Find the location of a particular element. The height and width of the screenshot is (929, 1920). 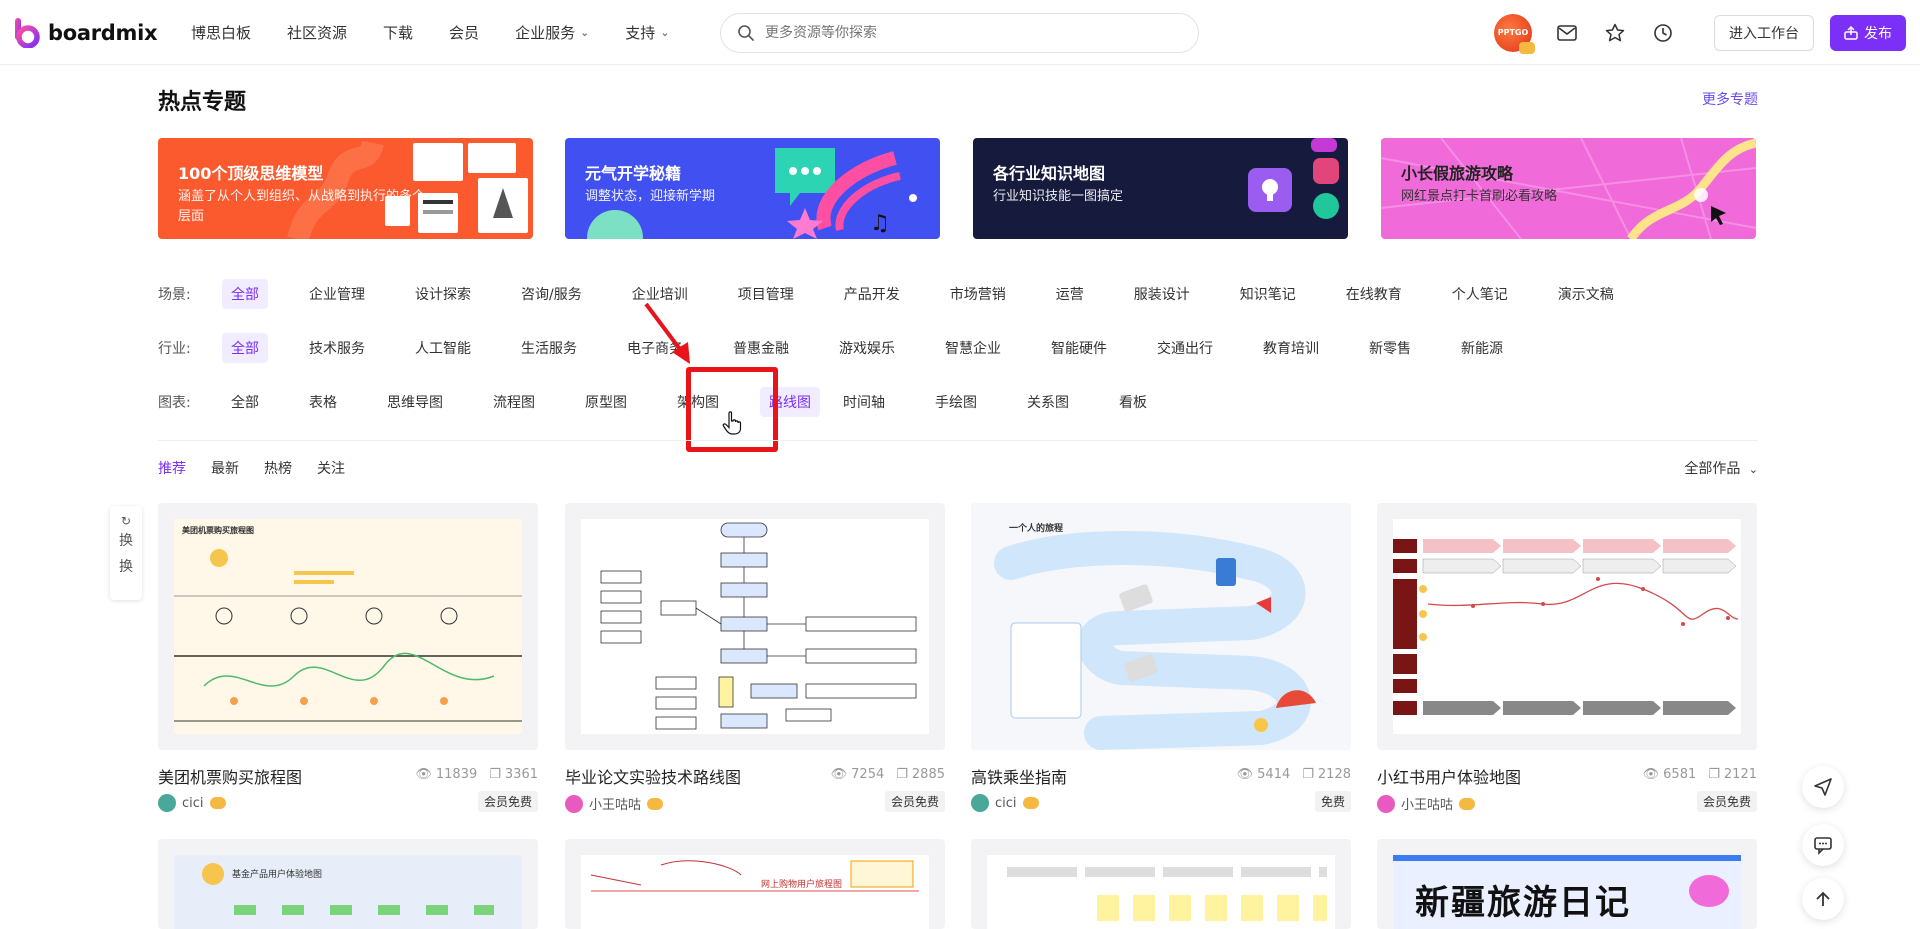

chat-icon is located at coordinates (1823, 846).